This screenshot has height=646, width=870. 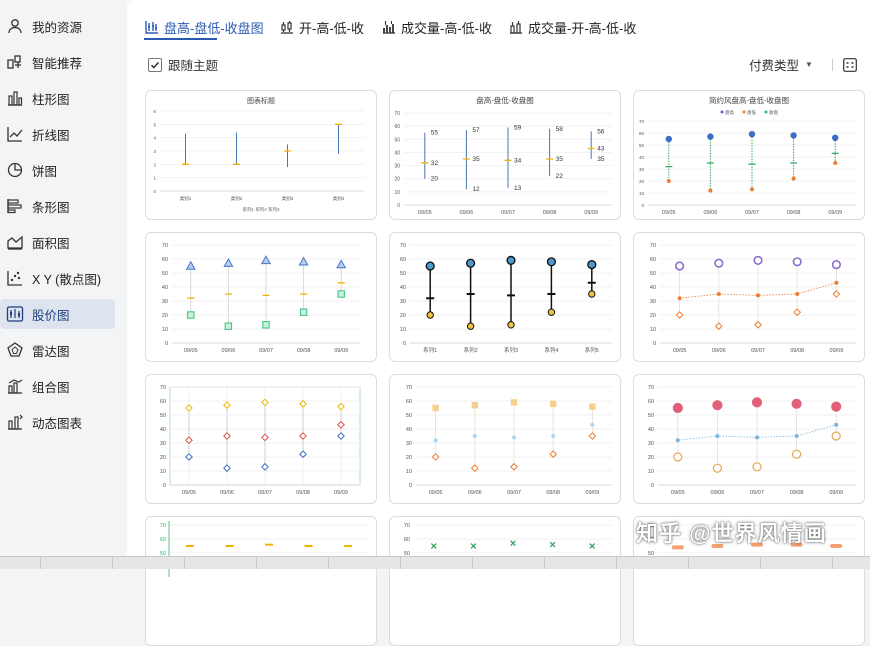 I want to click on sidebar-item-horizontal-bar: 条形图, so click(x=57, y=206).